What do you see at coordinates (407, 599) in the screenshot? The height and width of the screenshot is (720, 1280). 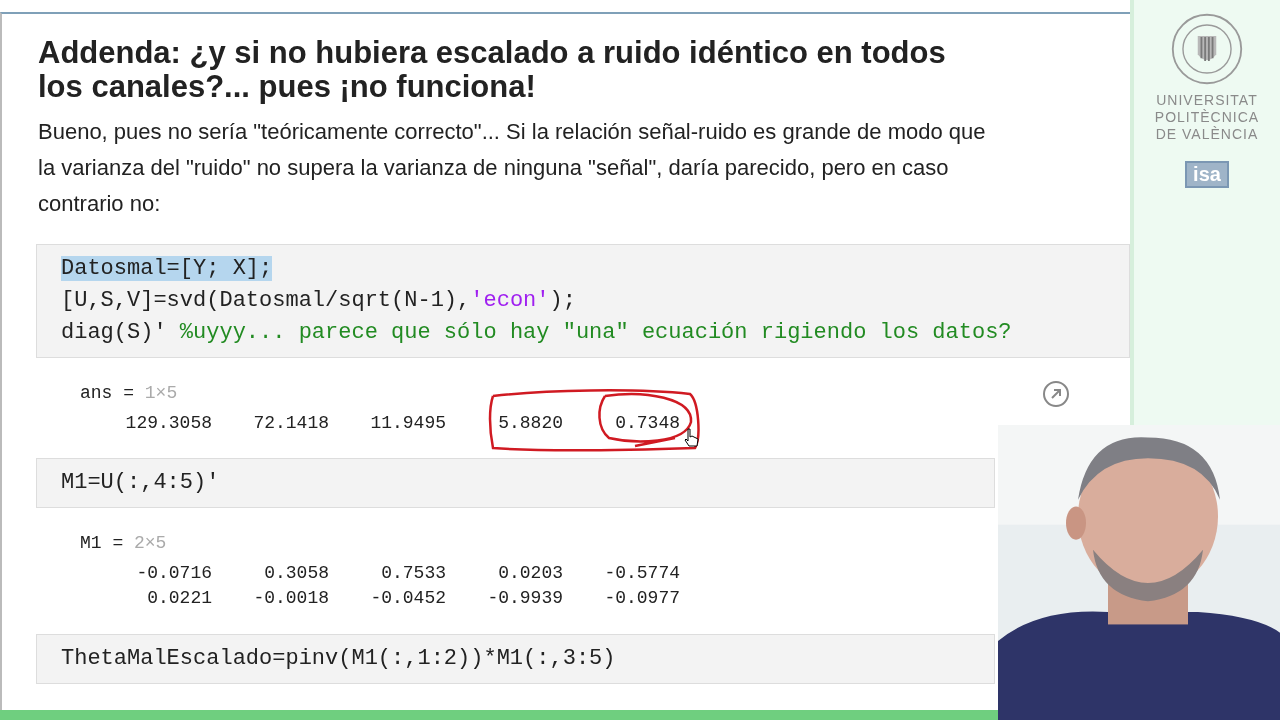 I see `output-value: -0.0452` at bounding box center [407, 599].